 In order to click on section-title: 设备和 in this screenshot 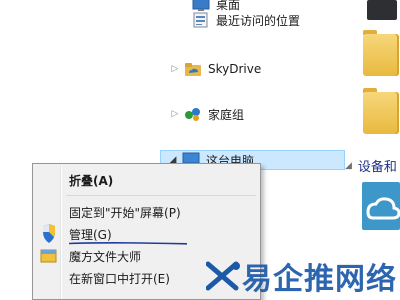, I will do `click(377, 167)`.